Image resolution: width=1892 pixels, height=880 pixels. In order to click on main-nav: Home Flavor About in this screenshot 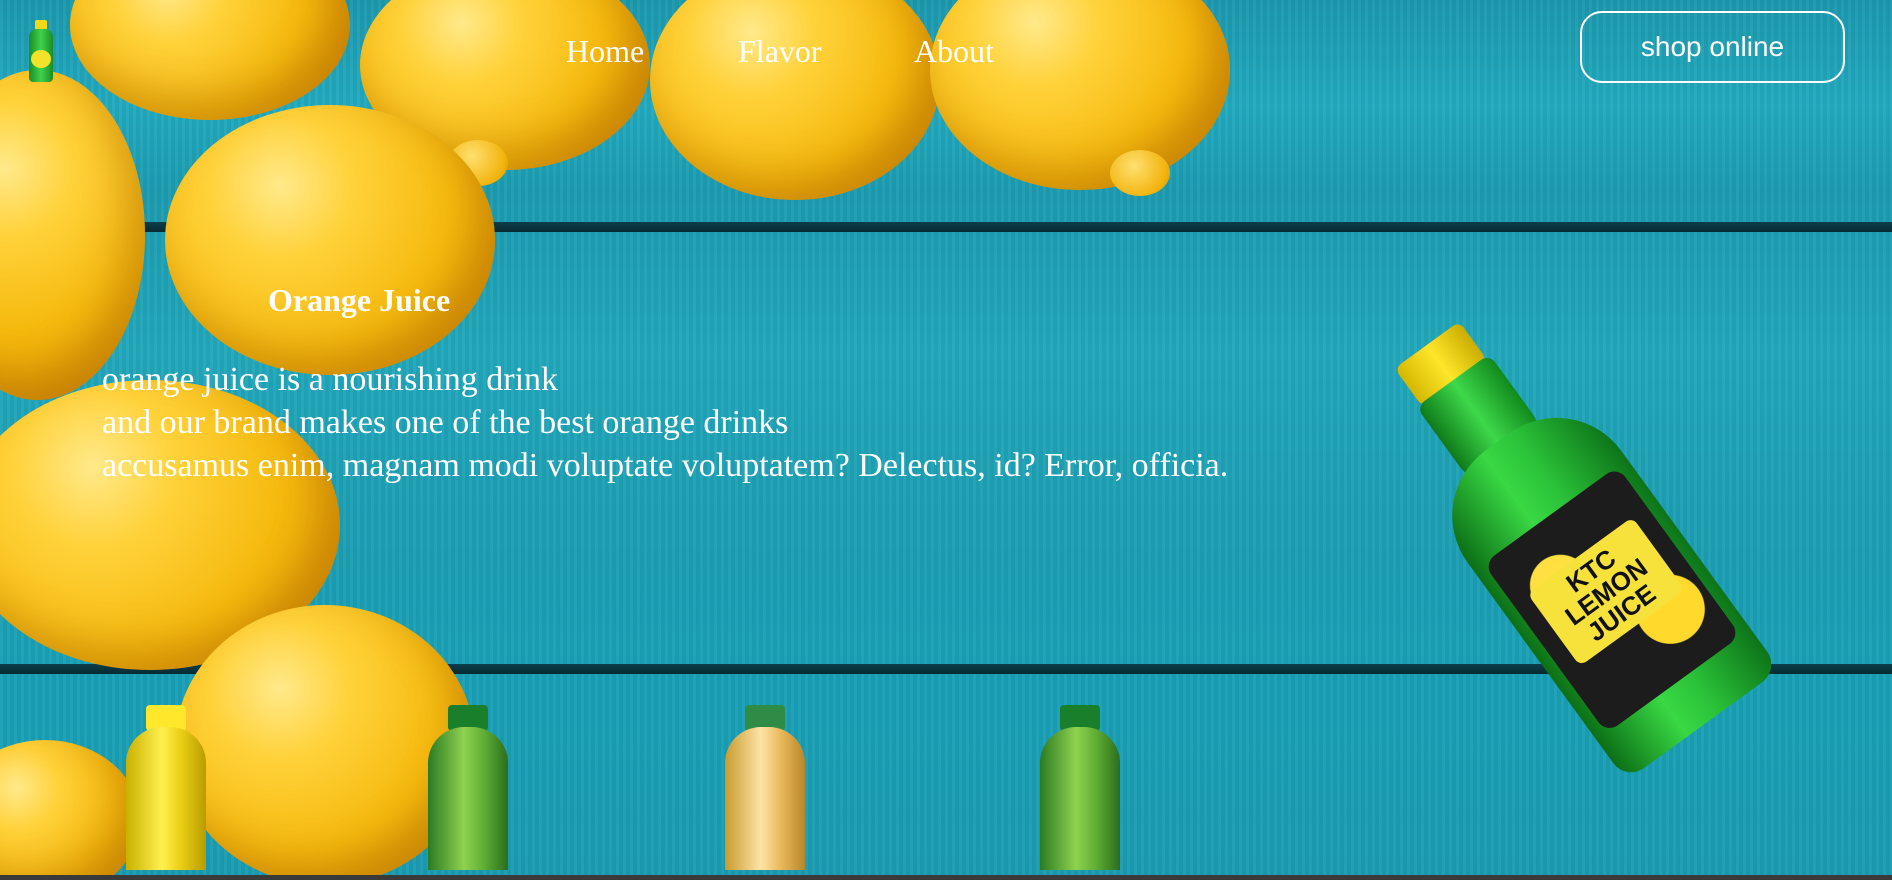, I will do `click(780, 51)`.